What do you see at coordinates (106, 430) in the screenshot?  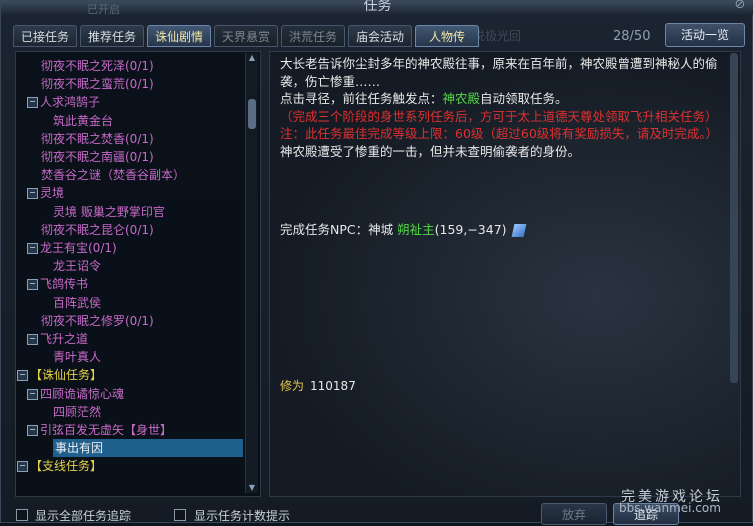 I see `tree-item-label: 引弦百发无虚矢【身世】` at bounding box center [106, 430].